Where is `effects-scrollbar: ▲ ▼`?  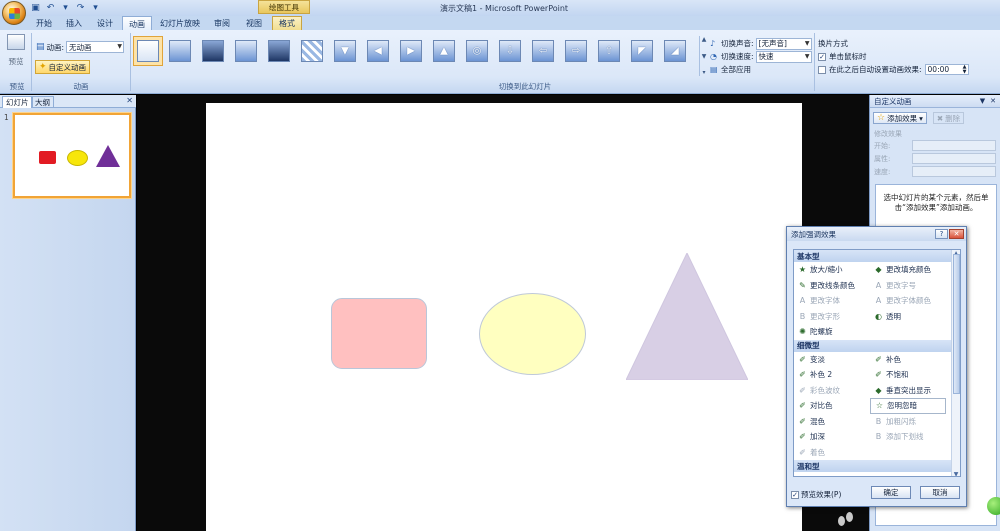 effects-scrollbar: ▲ ▼ is located at coordinates (955, 363).